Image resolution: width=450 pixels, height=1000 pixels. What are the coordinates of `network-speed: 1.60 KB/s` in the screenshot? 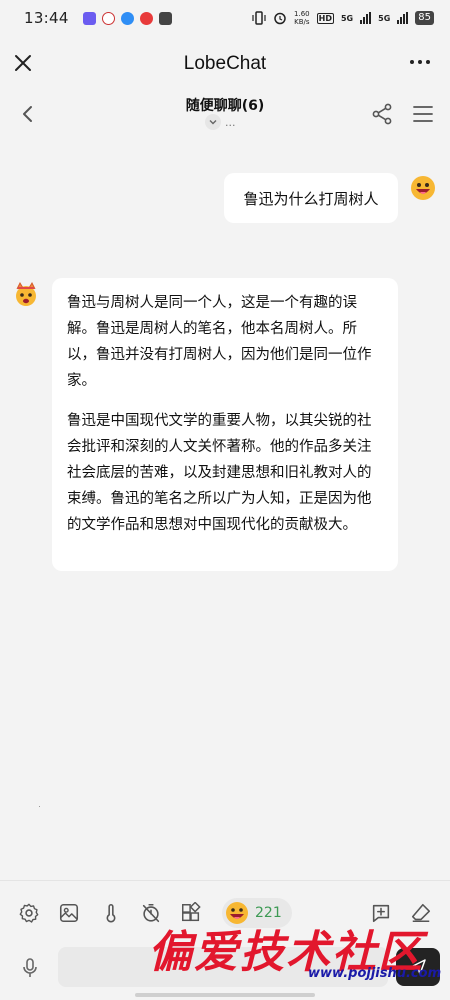 It's located at (302, 18).